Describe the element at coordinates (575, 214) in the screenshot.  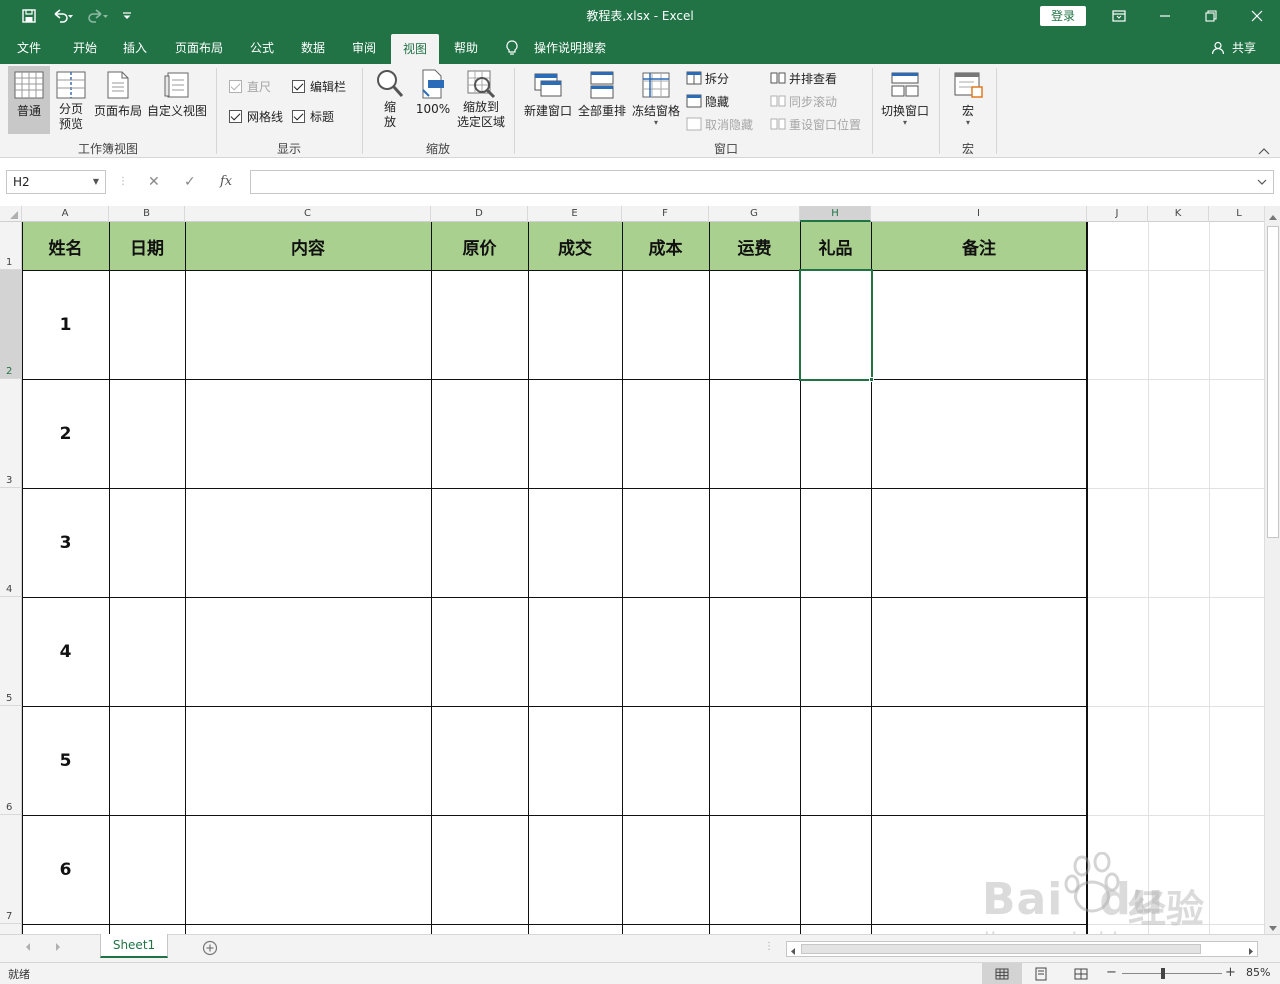
I see `column-header-e: E` at that location.